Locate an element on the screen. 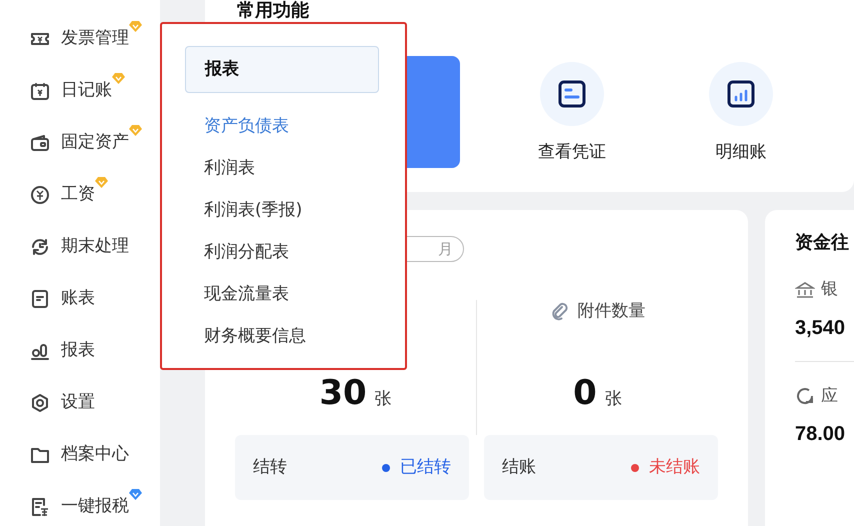 The image size is (854, 526). sidebar-item: 日记账 is located at coordinates (80, 91).